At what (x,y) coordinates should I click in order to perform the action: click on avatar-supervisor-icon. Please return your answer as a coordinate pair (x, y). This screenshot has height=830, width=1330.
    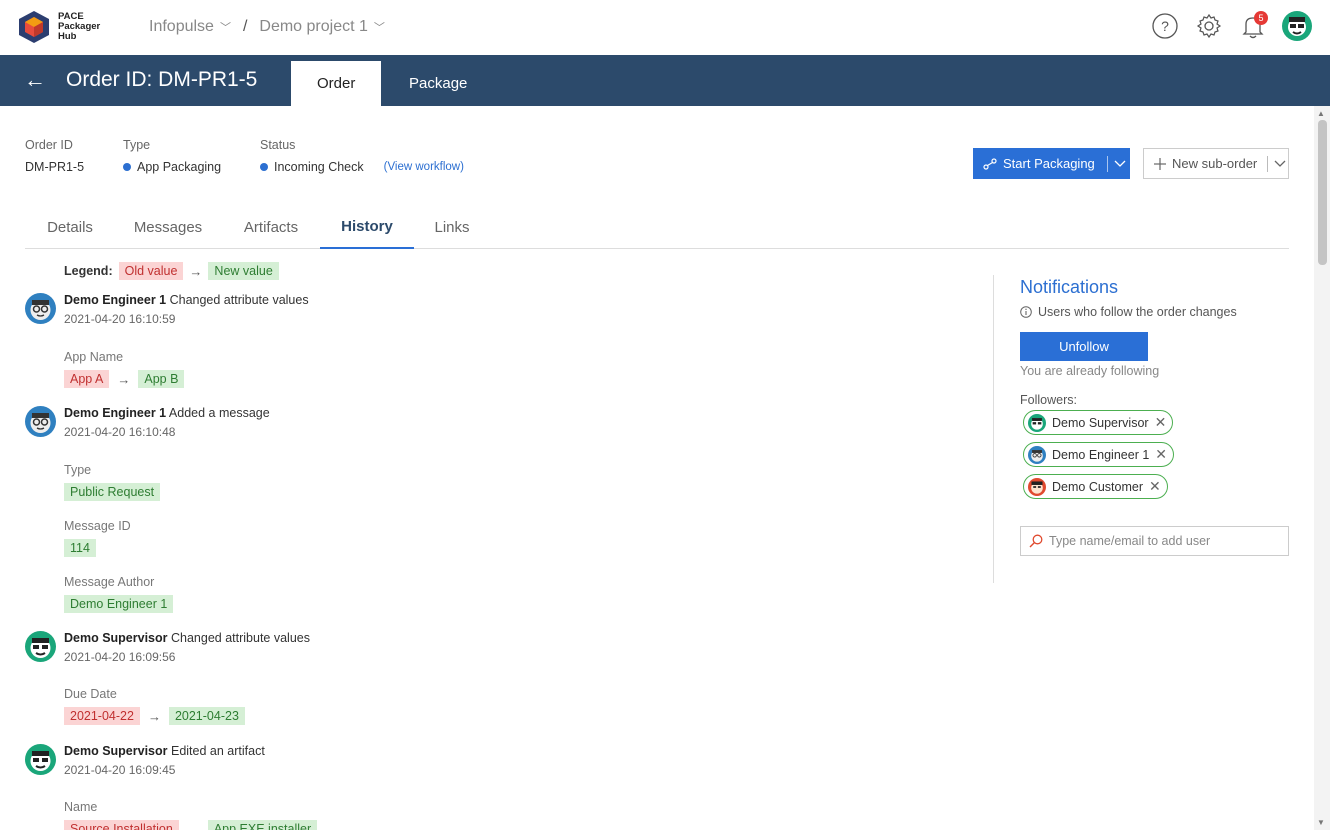
    Looking at the image, I should click on (40, 759).